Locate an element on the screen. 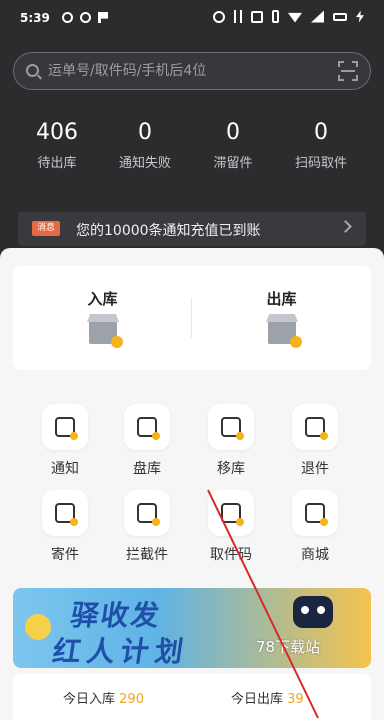 This screenshot has width=384, height=720. box-out-icon is located at coordinates (285, 334).